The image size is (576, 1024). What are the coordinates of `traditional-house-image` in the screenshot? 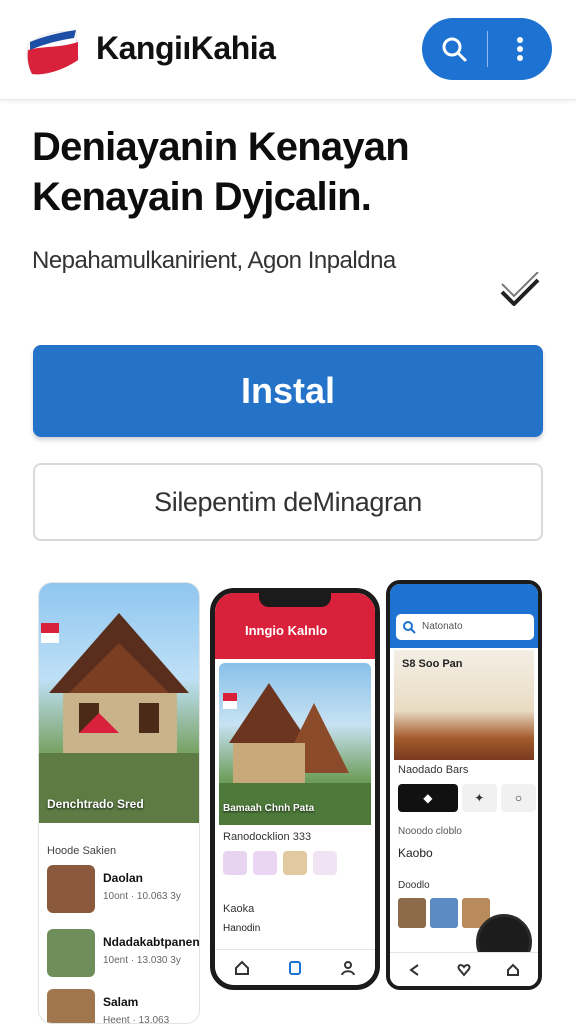 It's located at (119, 718).